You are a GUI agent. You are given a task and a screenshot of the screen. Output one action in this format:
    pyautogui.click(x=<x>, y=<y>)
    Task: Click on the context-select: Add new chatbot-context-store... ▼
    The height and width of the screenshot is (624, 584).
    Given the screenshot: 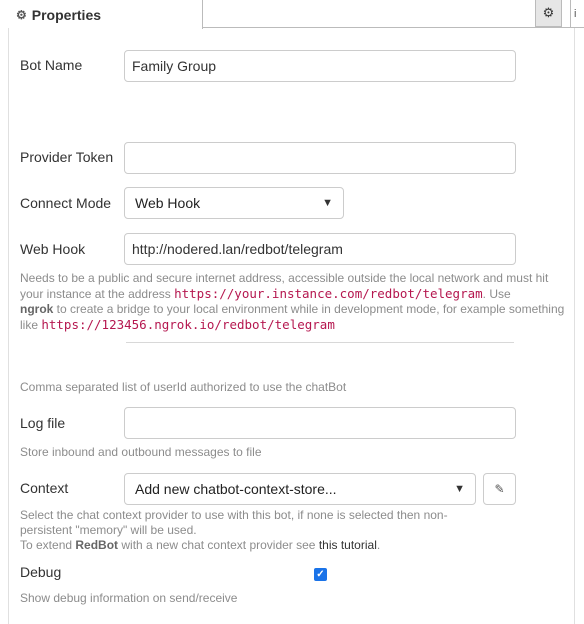 What is the action you would take?
    pyautogui.click(x=300, y=489)
    